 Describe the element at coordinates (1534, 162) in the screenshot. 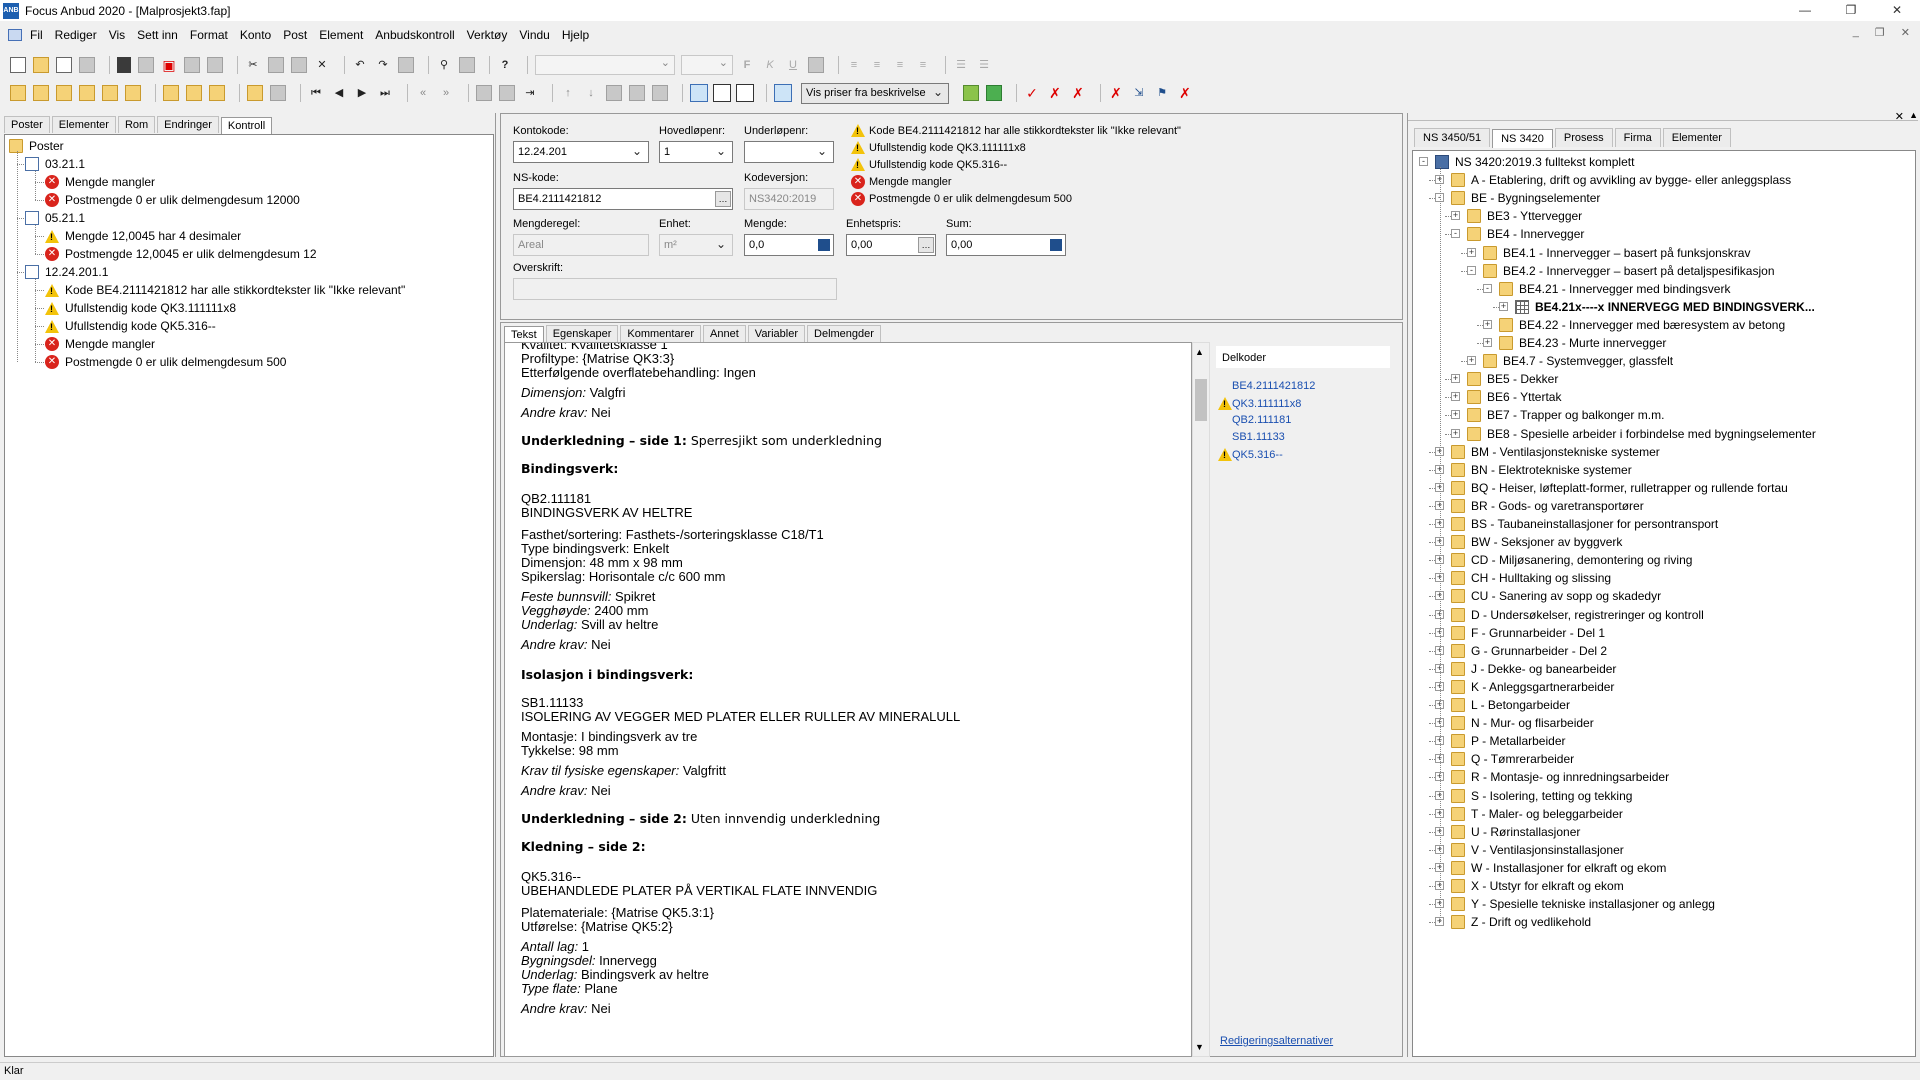

I see `ns-tree-node: NS 3420:2019.3 fulltekst komplett` at that location.